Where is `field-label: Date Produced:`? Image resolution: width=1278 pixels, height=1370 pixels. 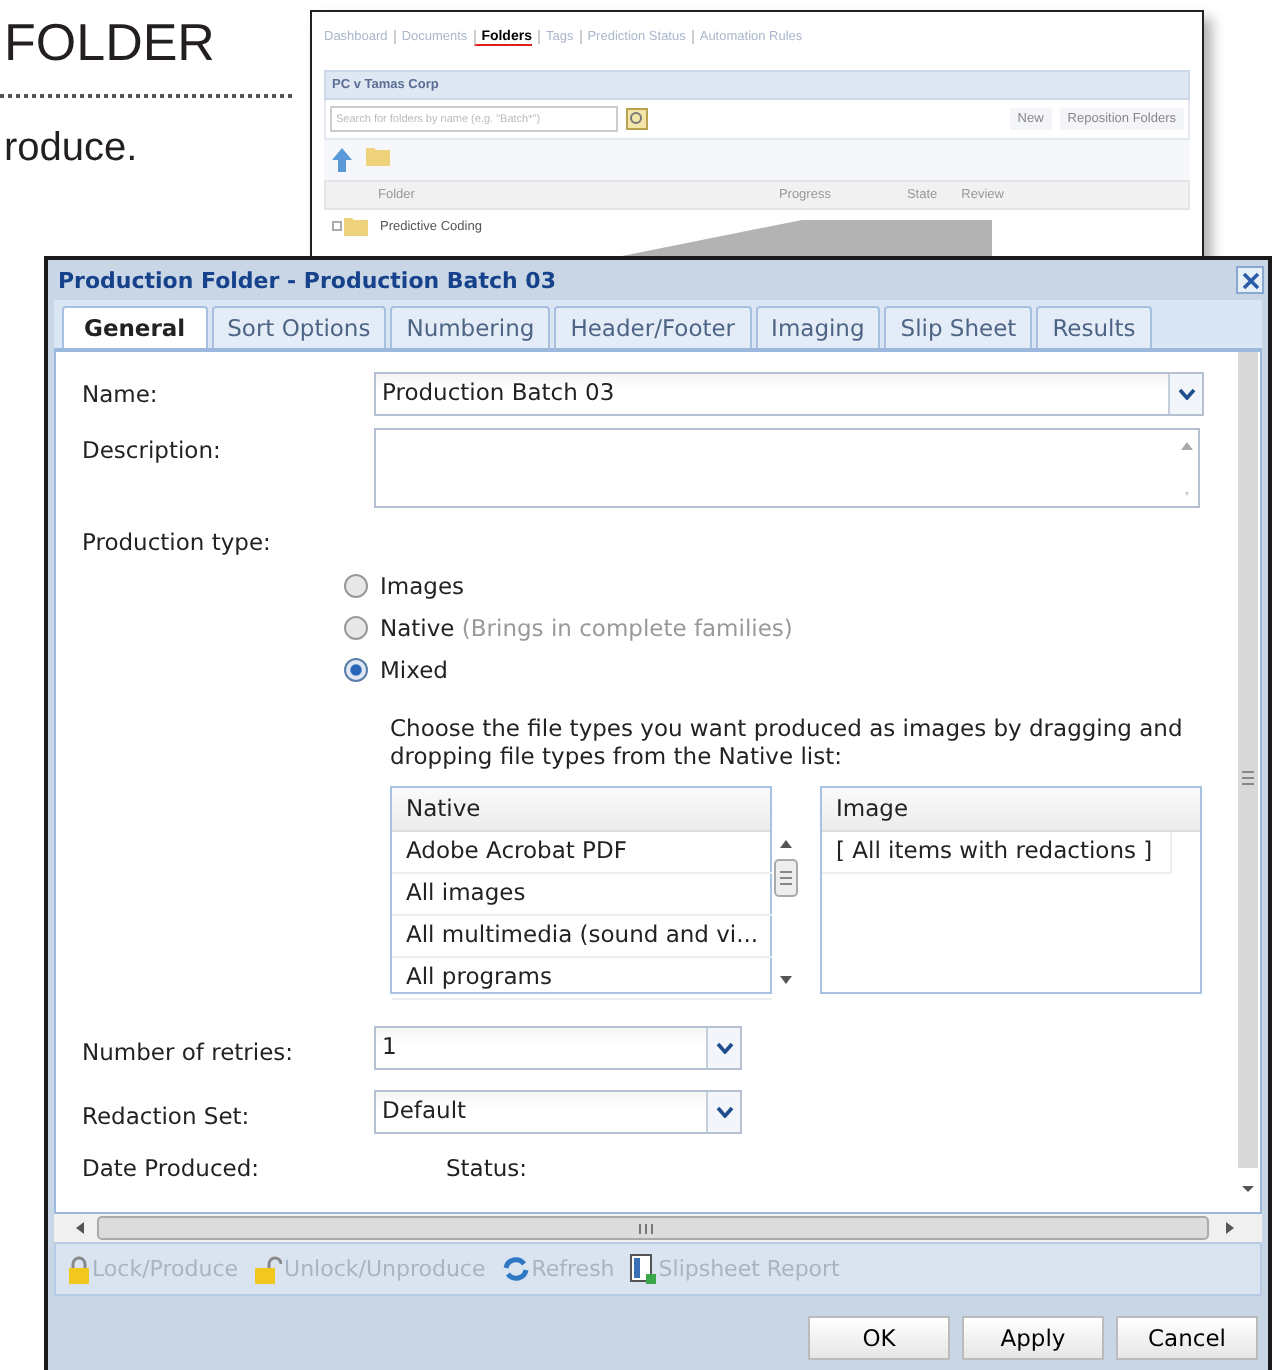 field-label: Date Produced: is located at coordinates (172, 1168).